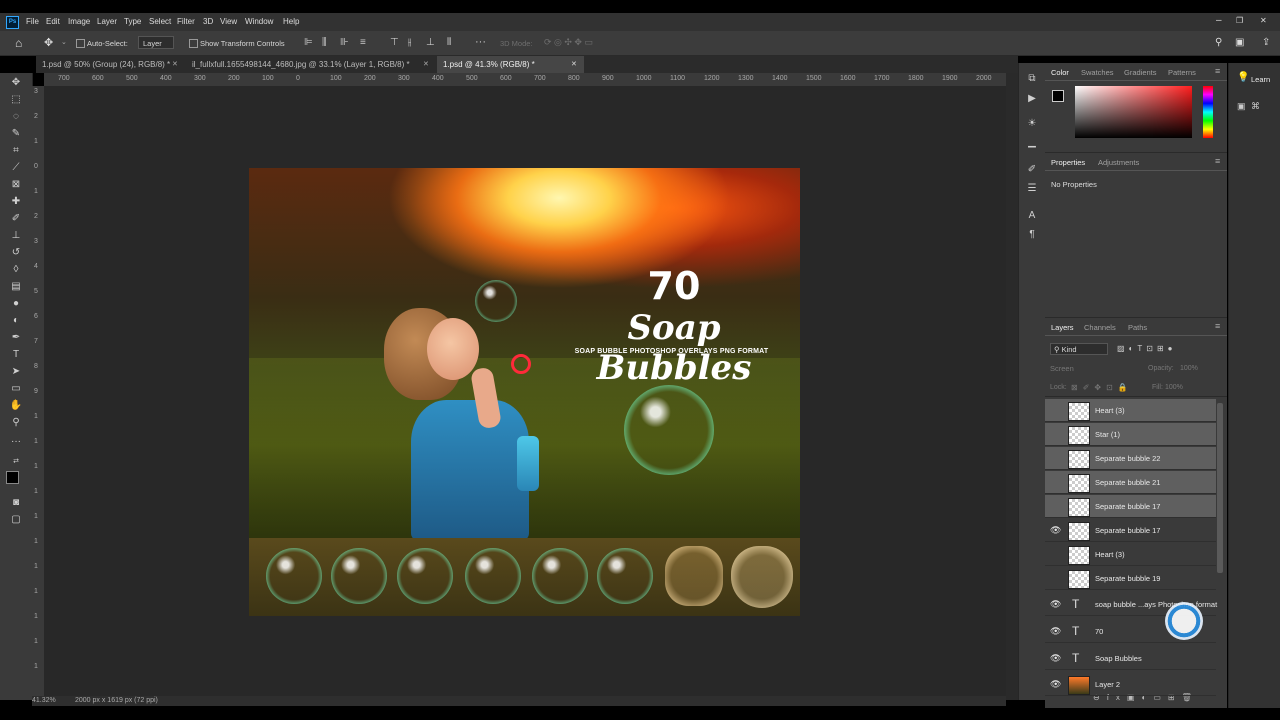 Image resolution: width=1280 pixels, height=720 pixels. I want to click on hue-slider, so click(1208, 112).